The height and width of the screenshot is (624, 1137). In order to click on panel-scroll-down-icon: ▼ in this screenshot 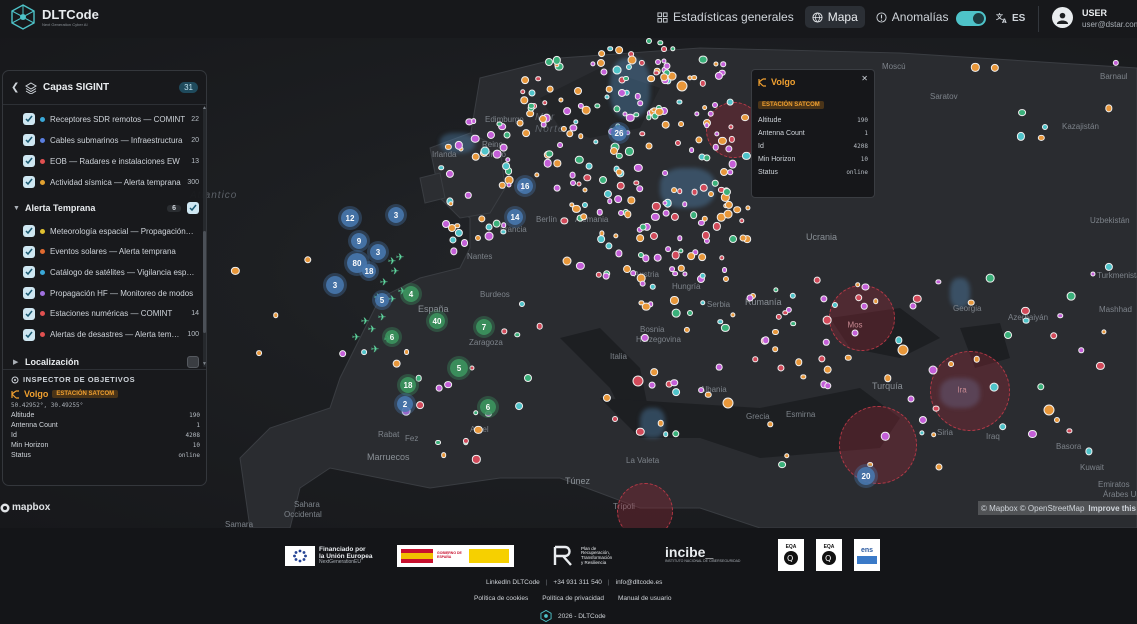, I will do `click(204, 364)`.